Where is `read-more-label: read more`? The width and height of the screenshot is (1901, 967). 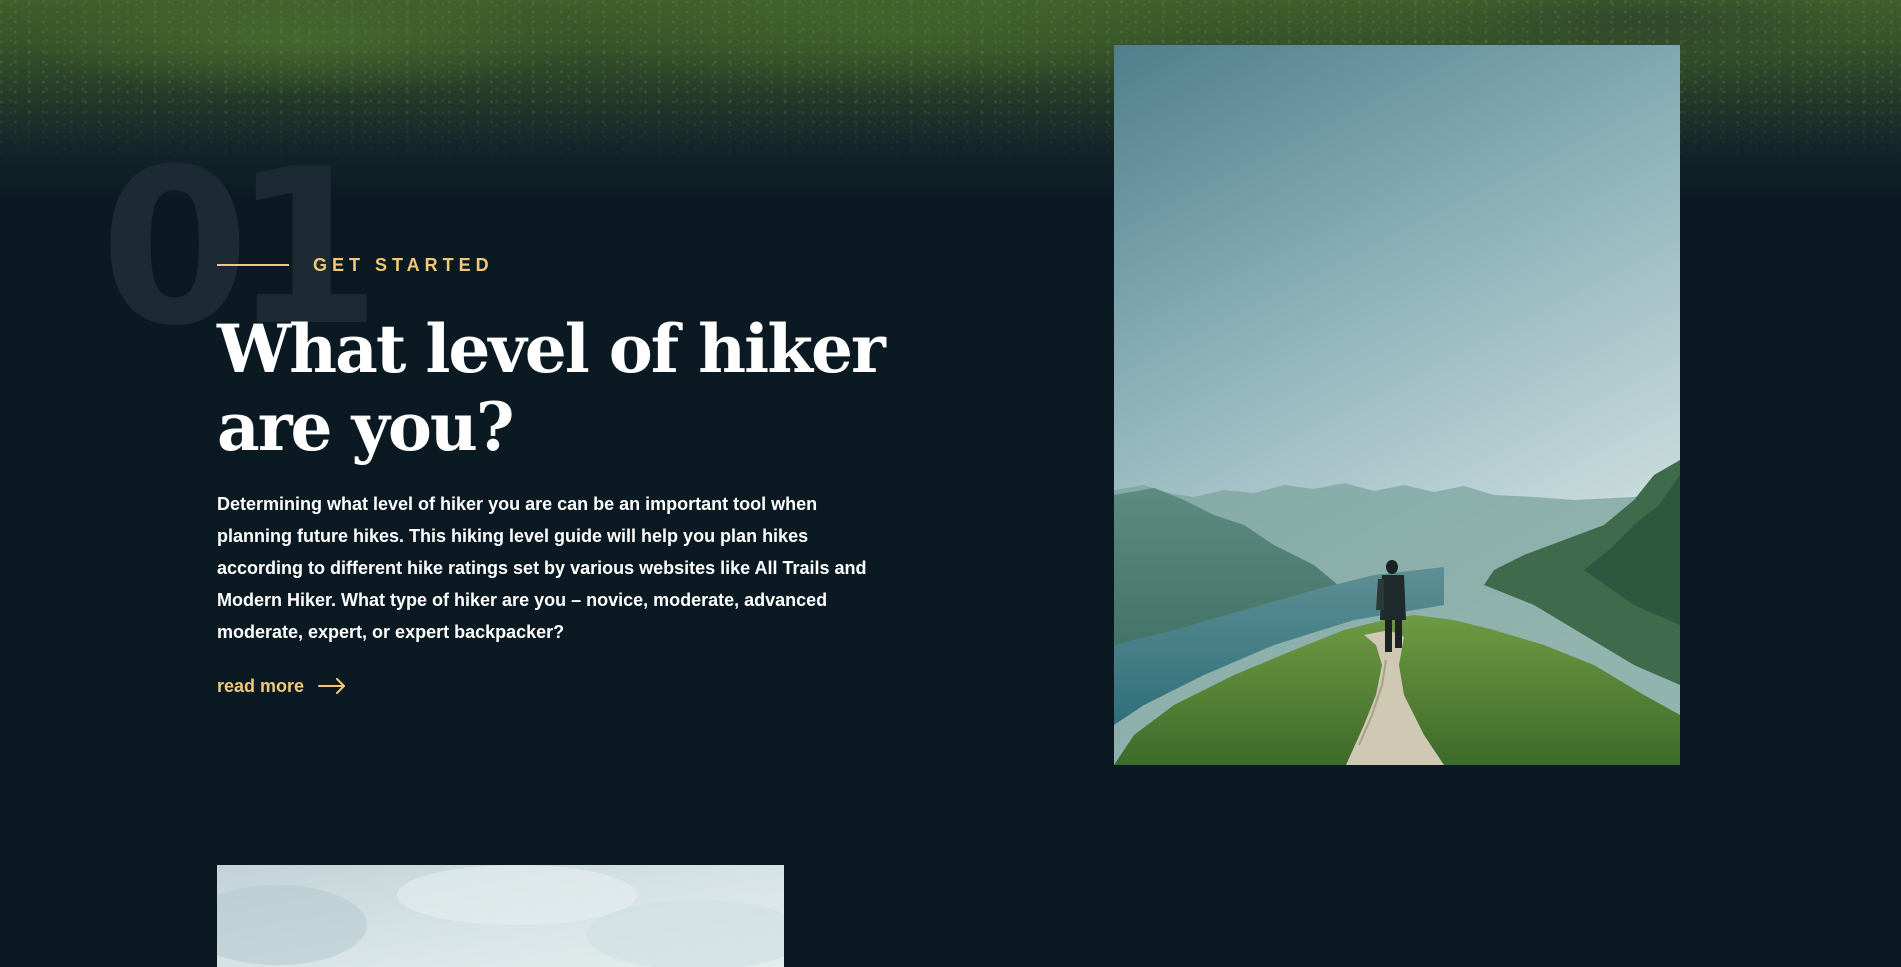 read-more-label: read more is located at coordinates (261, 685).